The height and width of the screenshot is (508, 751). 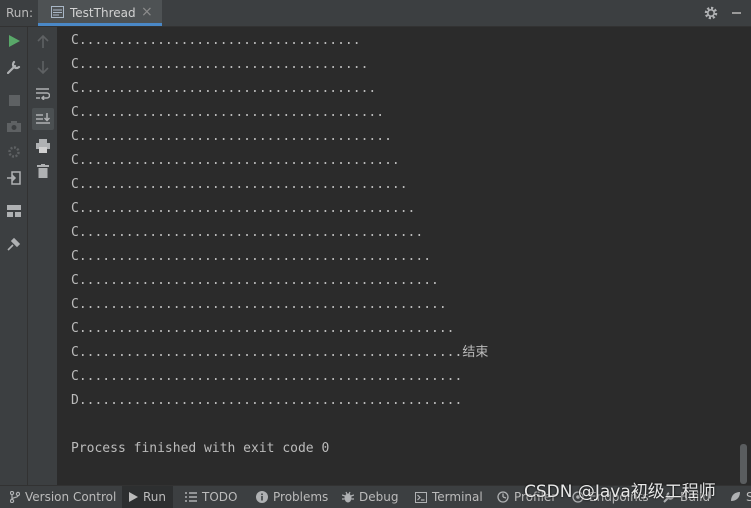 I want to click on pin-button, so click(x=14, y=244).